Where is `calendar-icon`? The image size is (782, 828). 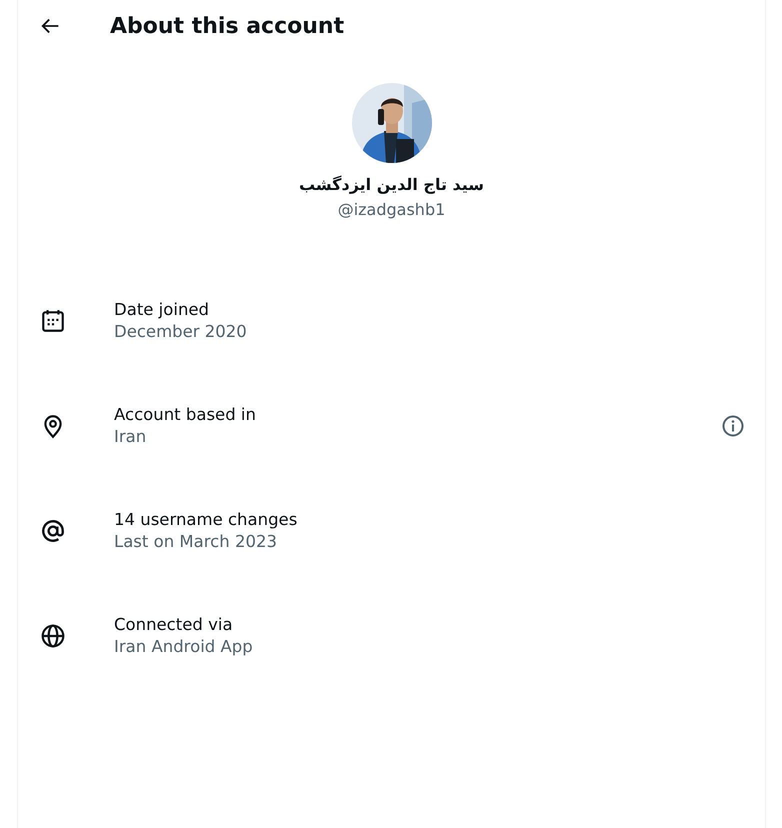 calendar-icon is located at coordinates (53, 321).